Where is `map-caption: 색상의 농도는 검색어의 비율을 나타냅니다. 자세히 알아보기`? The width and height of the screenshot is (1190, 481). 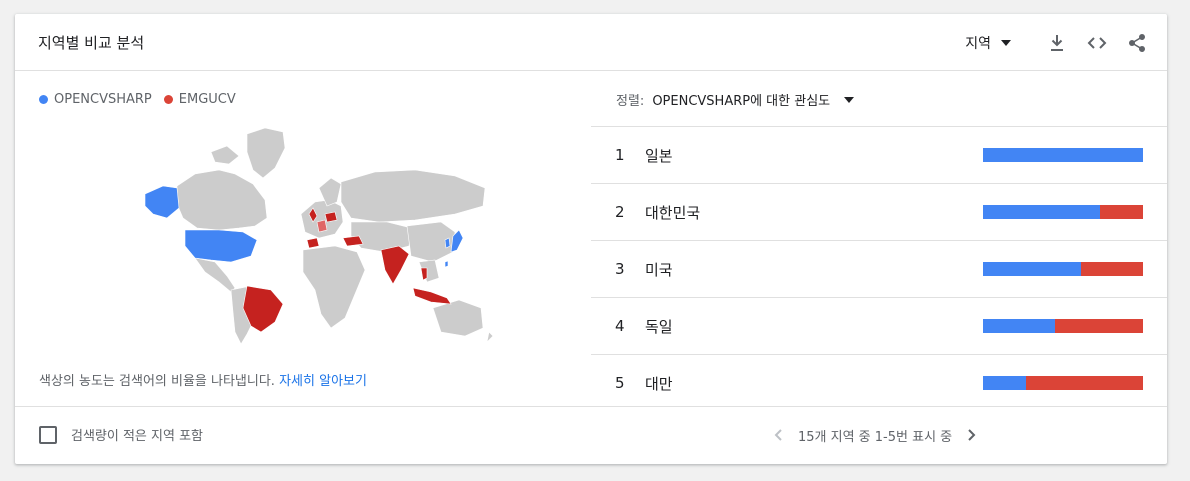 map-caption: 색상의 농도는 검색어의 비율을 나타냅니다. 자세히 알아보기 is located at coordinates (203, 379).